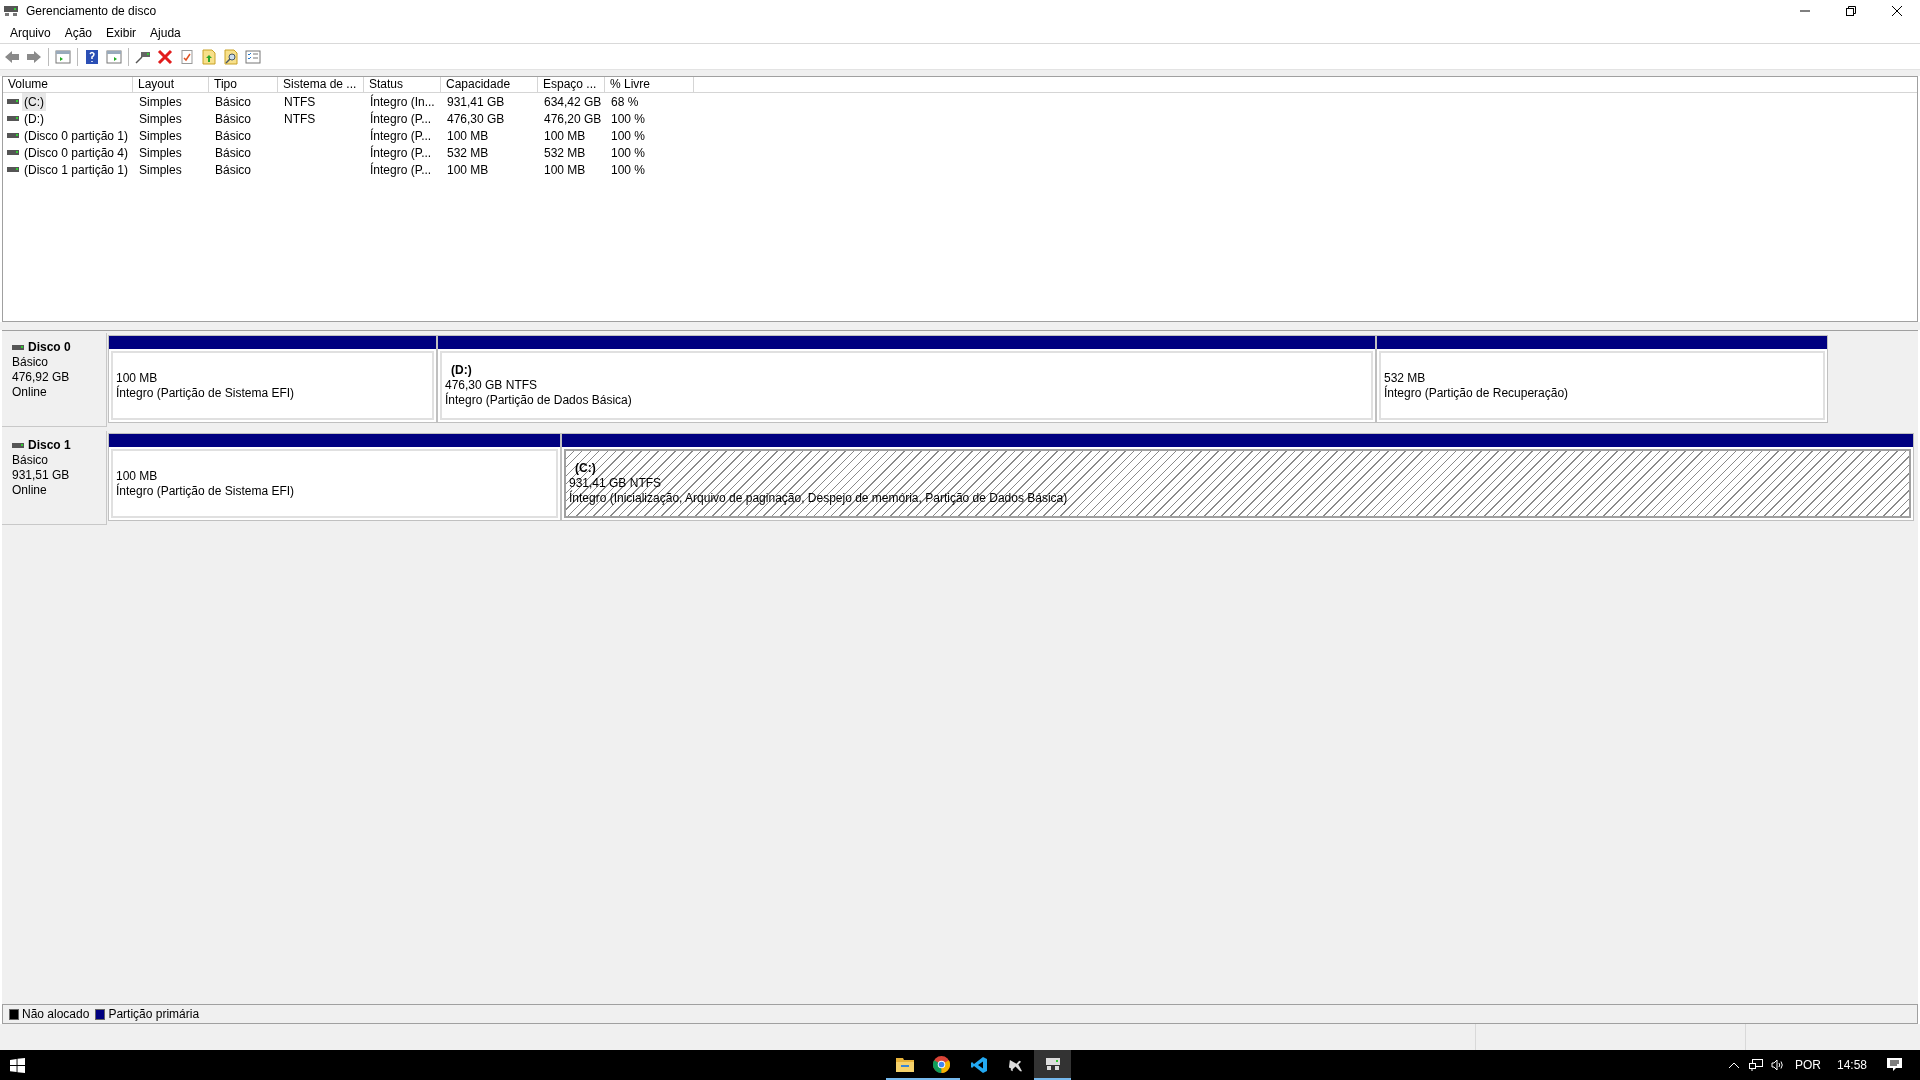 This screenshot has height=1080, width=1920. What do you see at coordinates (165, 56) in the screenshot?
I see `delete-icon` at bounding box center [165, 56].